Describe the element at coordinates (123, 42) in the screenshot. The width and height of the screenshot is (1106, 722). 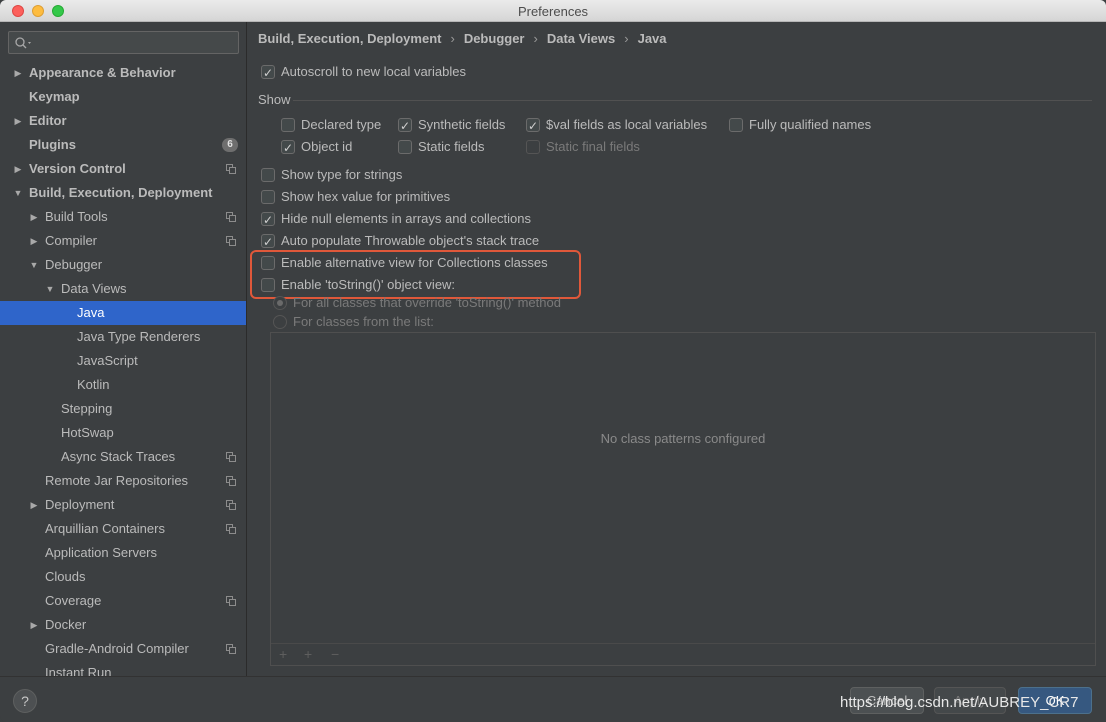
I see `settings-search-input` at that location.